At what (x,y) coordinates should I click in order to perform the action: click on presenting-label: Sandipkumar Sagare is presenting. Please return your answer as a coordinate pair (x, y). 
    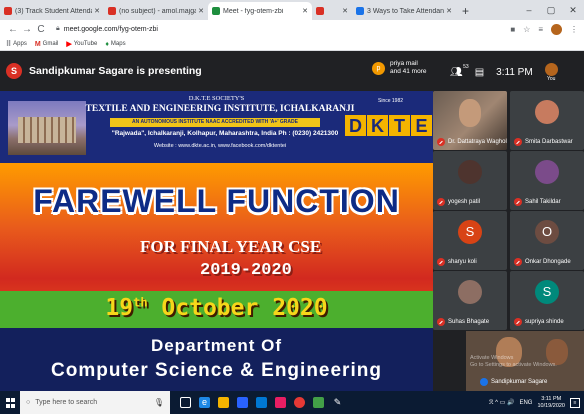
    Looking at the image, I should click on (115, 71).